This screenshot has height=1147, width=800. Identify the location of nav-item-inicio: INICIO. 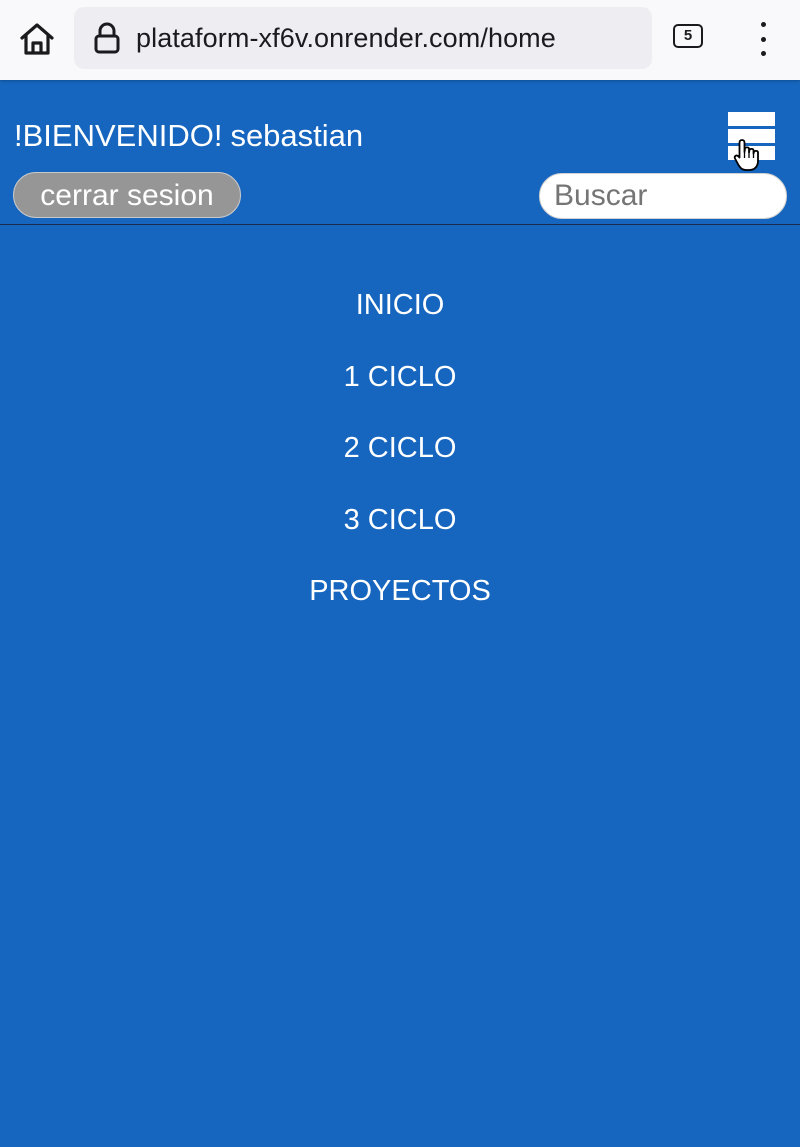
(400, 306).